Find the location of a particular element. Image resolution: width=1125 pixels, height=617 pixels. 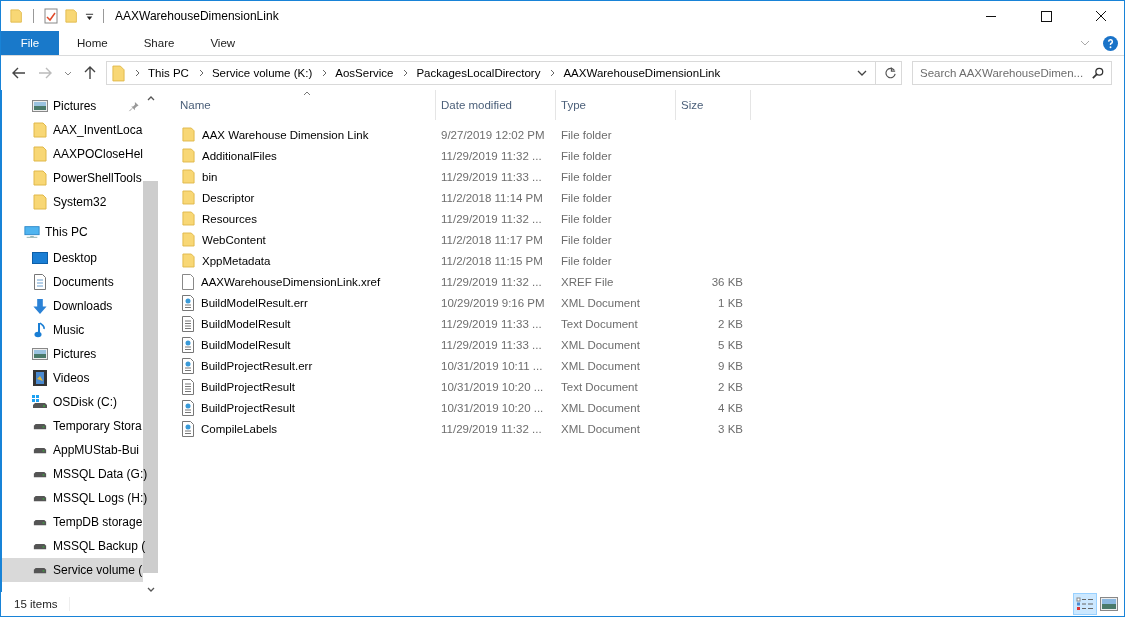

table-cell-text: 10/29/2019 9:16 PM is located at coordinates (493, 302).